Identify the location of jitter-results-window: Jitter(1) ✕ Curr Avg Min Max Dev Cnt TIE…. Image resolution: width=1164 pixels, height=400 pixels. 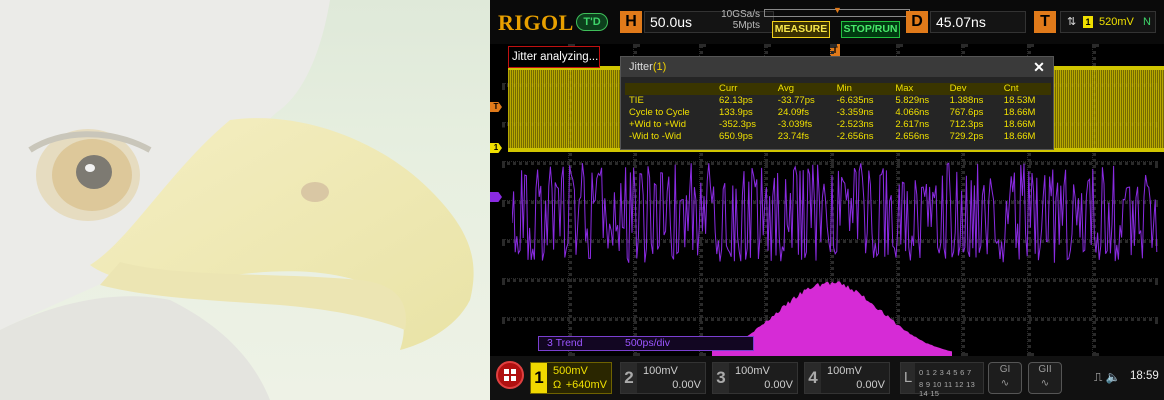
(837, 103).